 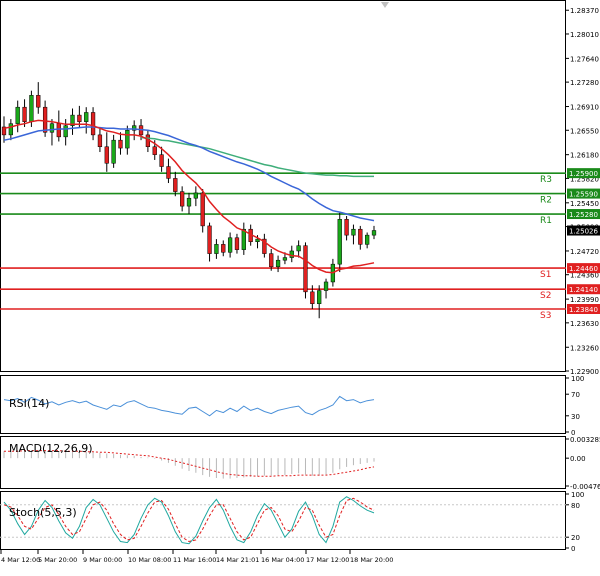 What do you see at coordinates (585, 487) in the screenshot?
I see `macd-tick-label: -0.004769` at bounding box center [585, 487].